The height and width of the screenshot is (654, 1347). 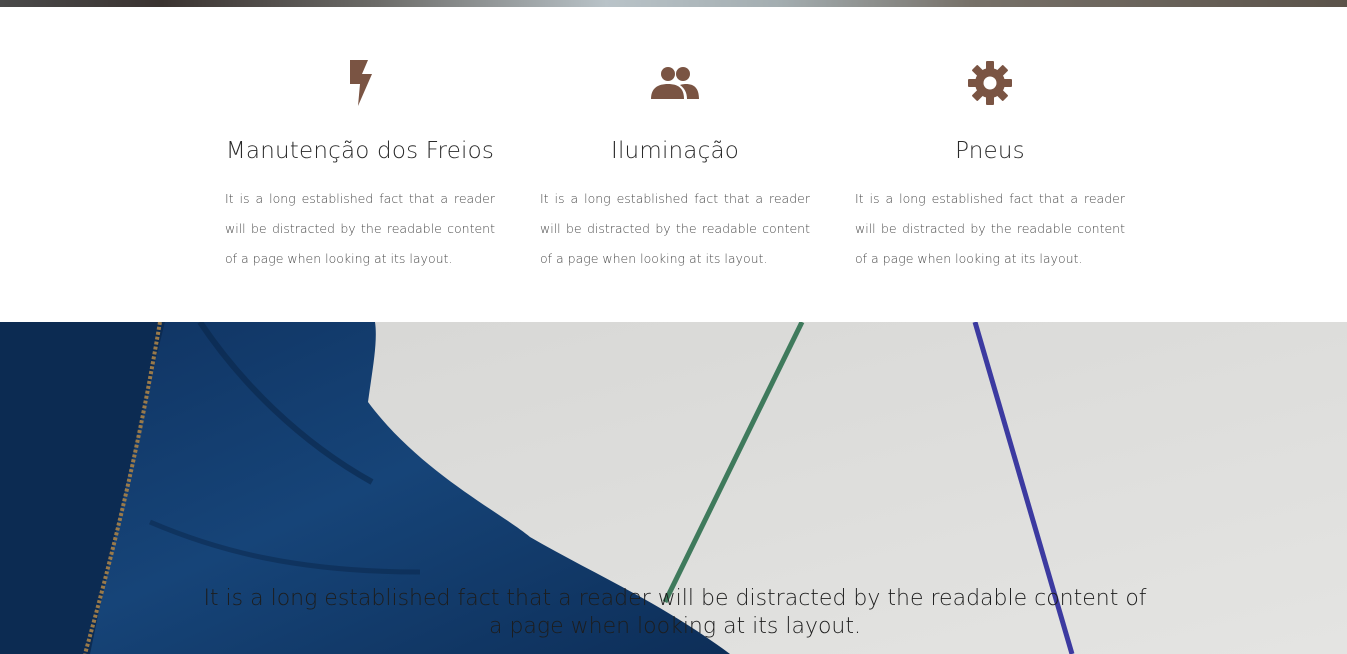 What do you see at coordinates (360, 151) in the screenshot?
I see `feature-title: Manutenção dos Freios` at bounding box center [360, 151].